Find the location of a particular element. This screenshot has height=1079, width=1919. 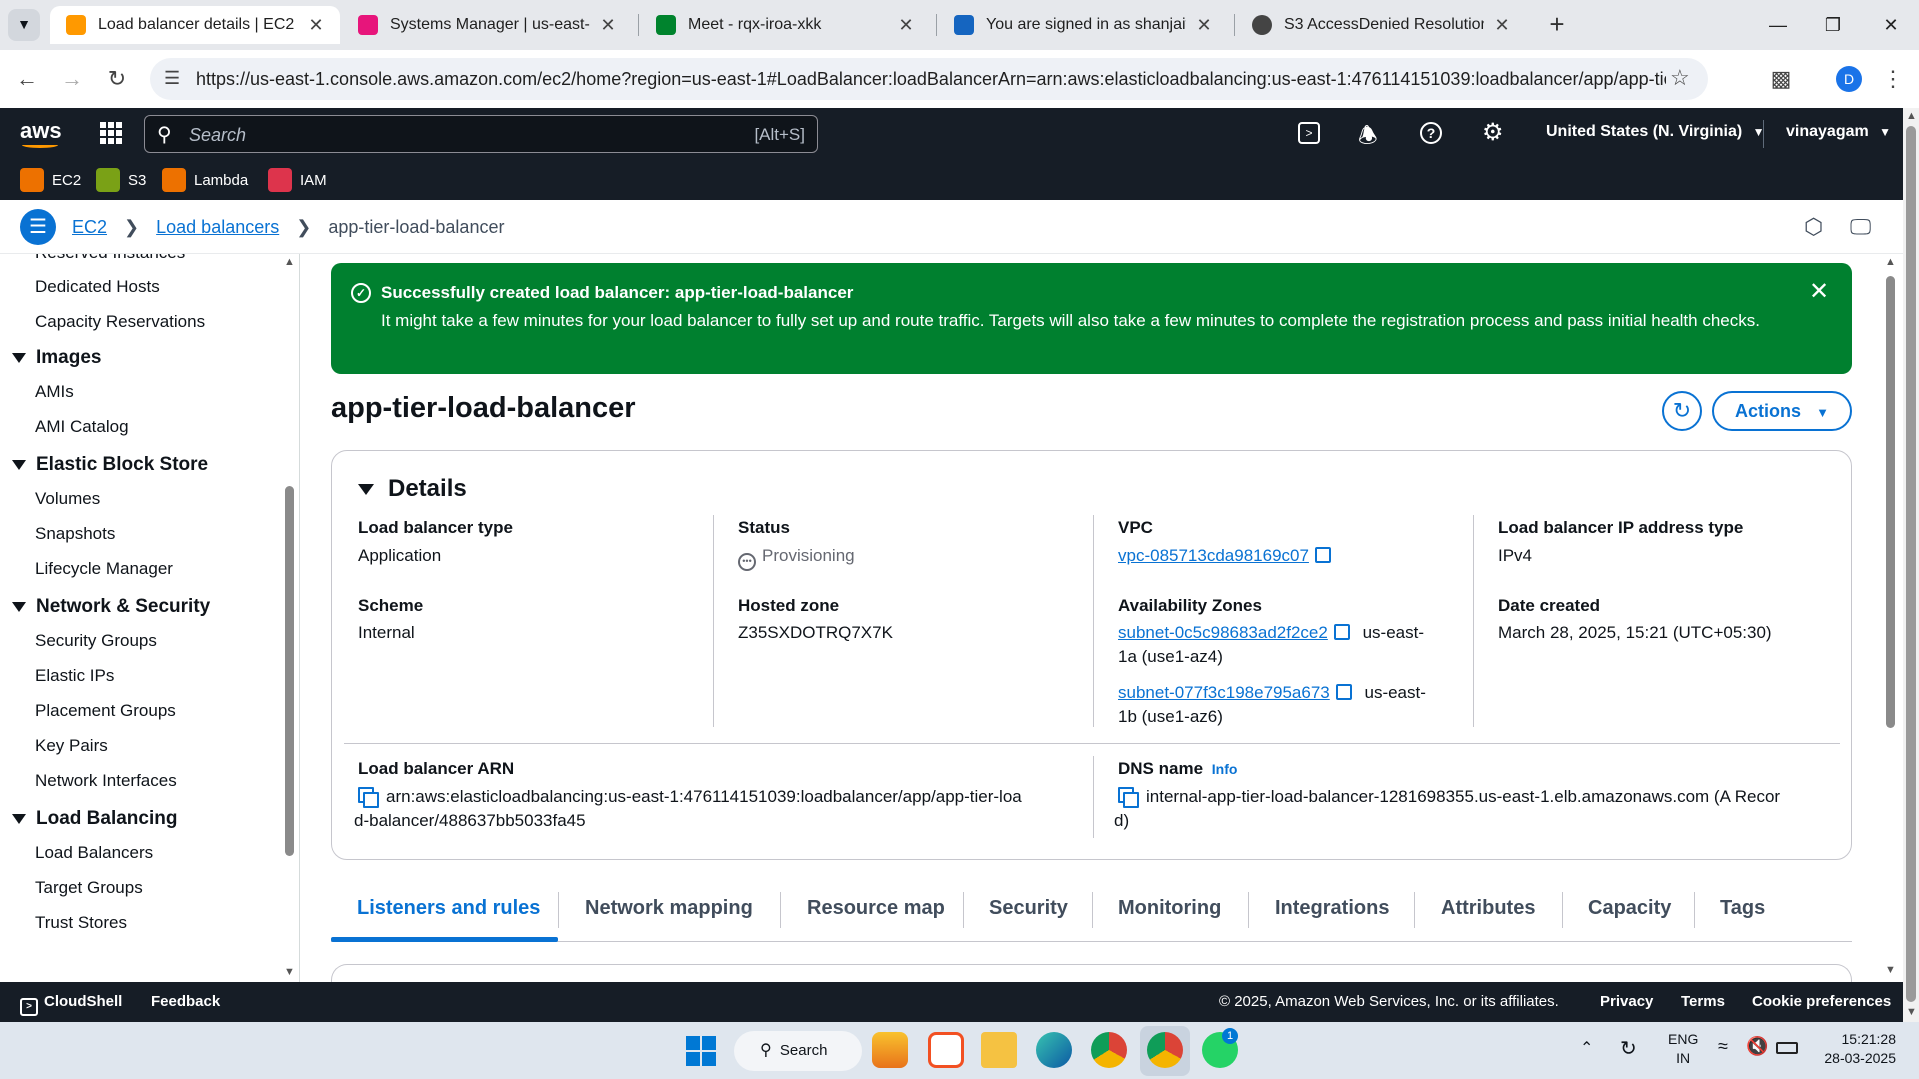

dns-info-link: Info is located at coordinates (1225, 769).